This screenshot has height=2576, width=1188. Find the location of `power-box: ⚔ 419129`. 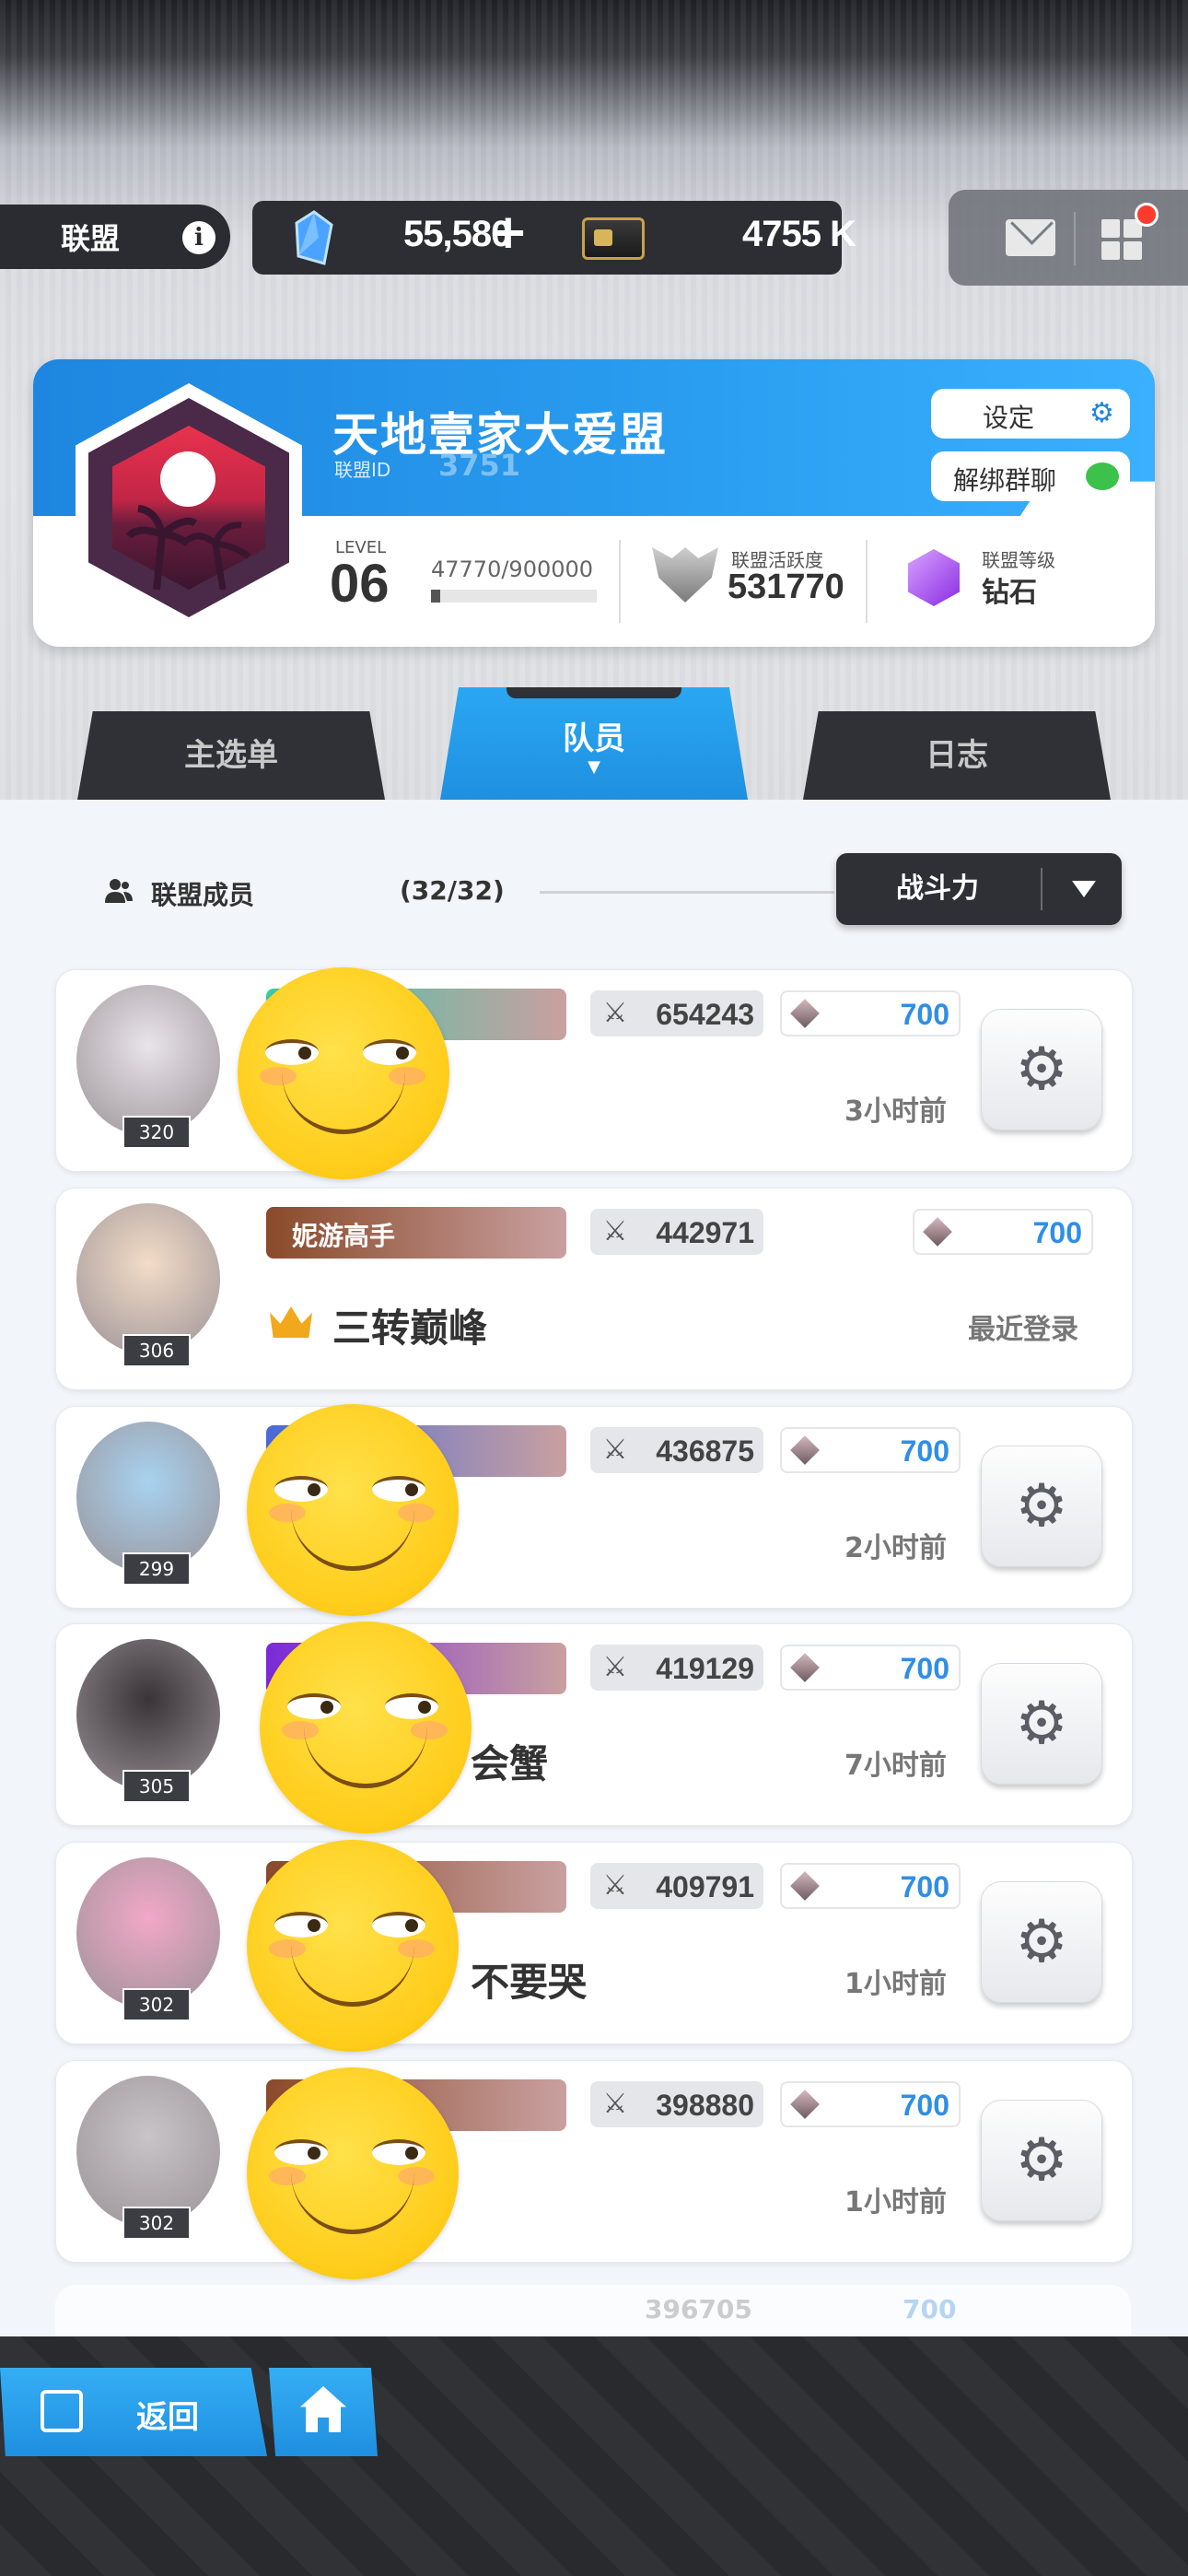

power-box: ⚔ 419129 is located at coordinates (676, 1668).